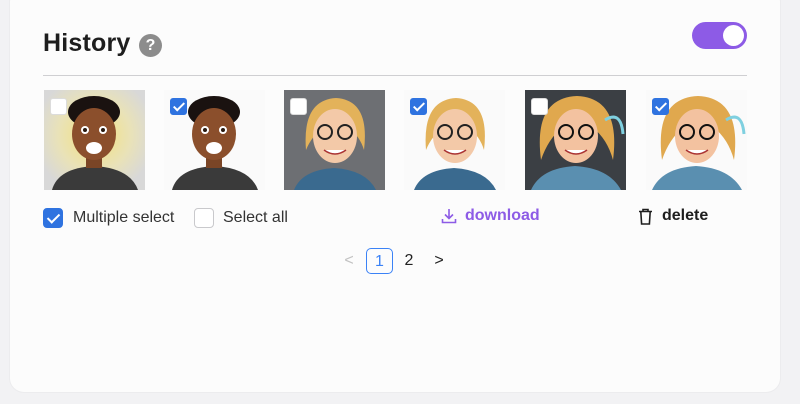 This screenshot has width=800, height=404. Describe the element at coordinates (255, 218) in the screenshot. I see `select-all-label: Select all` at that location.